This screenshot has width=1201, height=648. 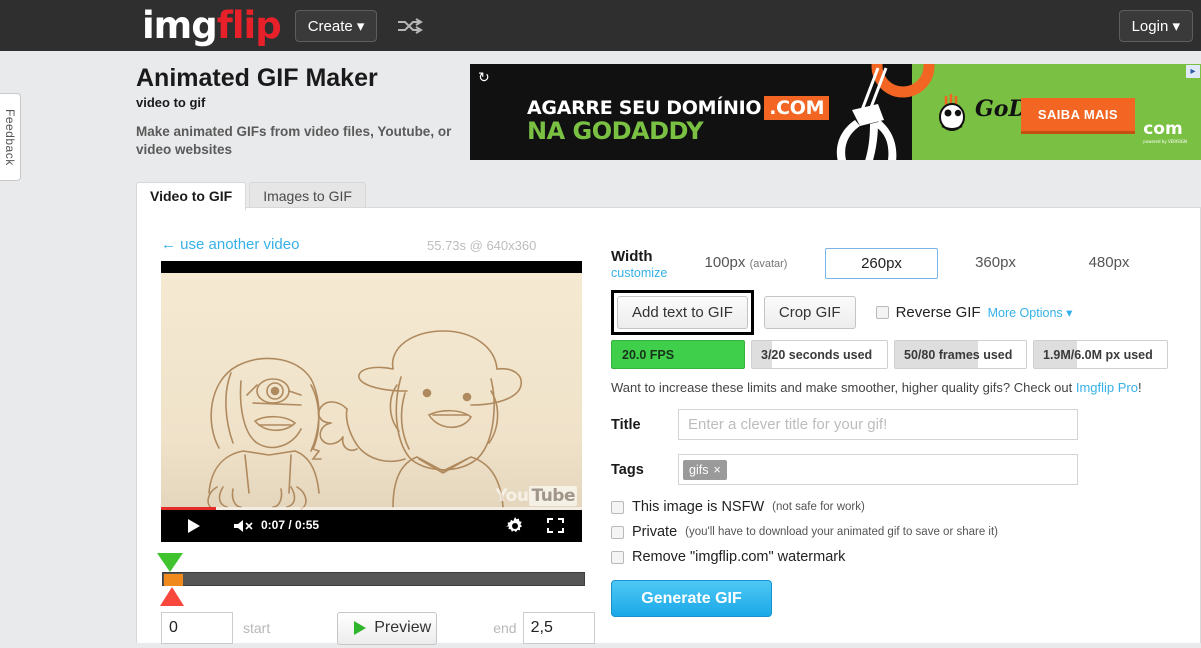 What do you see at coordinates (1193, 71) in the screenshot?
I see `adchoices-icon: ▸` at bounding box center [1193, 71].